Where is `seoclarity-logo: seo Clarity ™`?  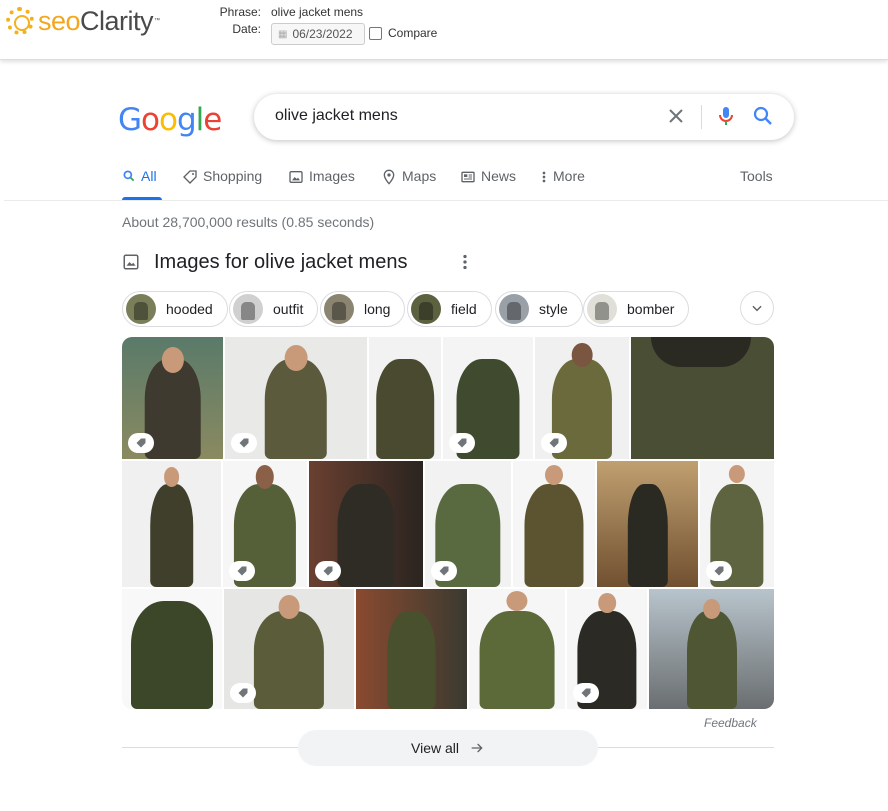
seoclarity-logo: seo Clarity ™ is located at coordinates (83, 21).